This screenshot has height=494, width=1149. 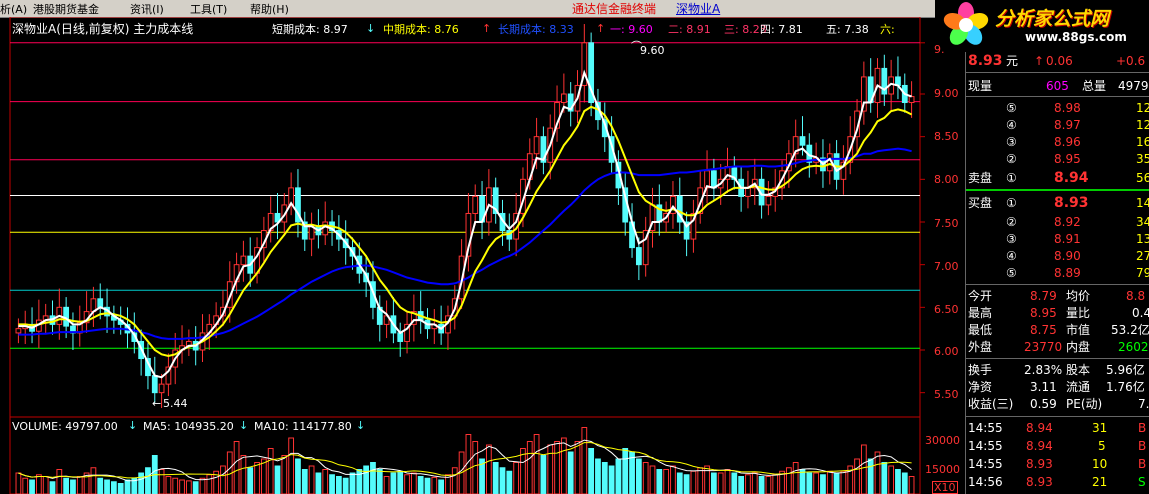 I want to click on axis-label-5-50: 5.50, so click(x=946, y=394).